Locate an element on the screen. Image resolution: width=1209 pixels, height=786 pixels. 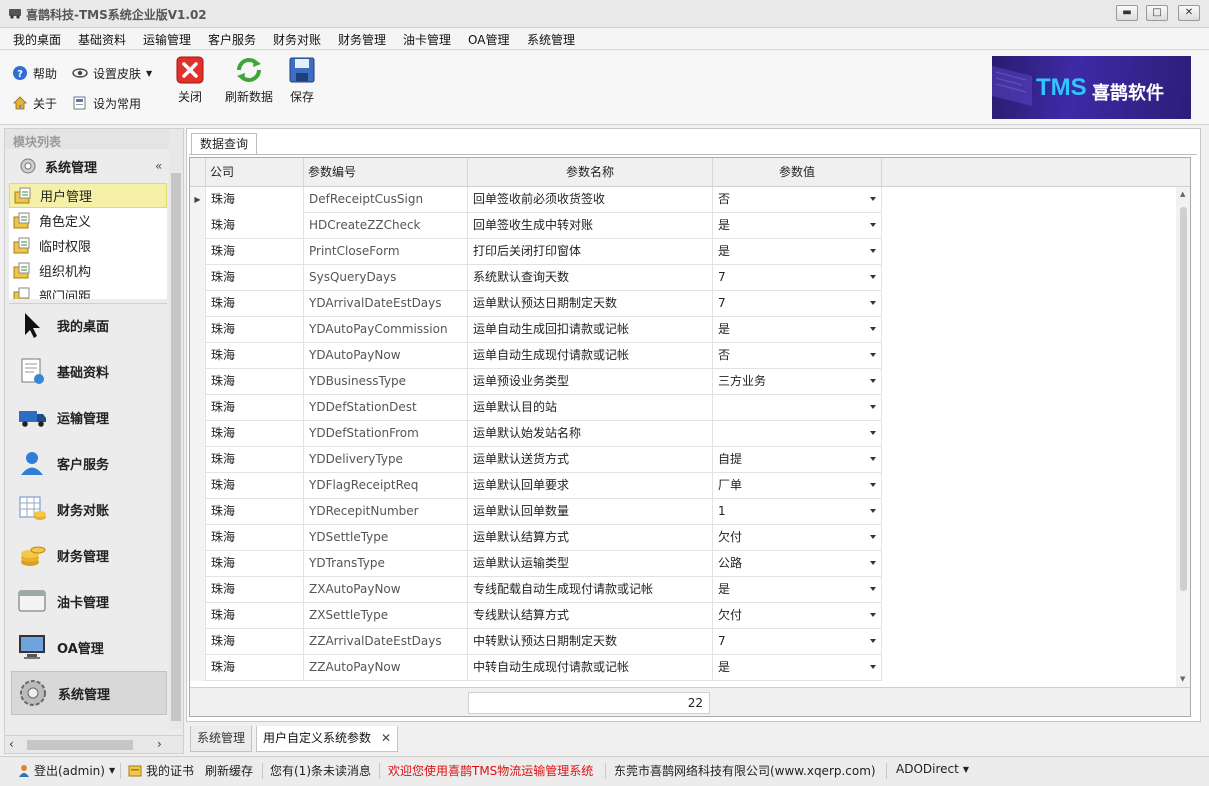
column-header-param-value: 参数值 is located at coordinates (797, 172).